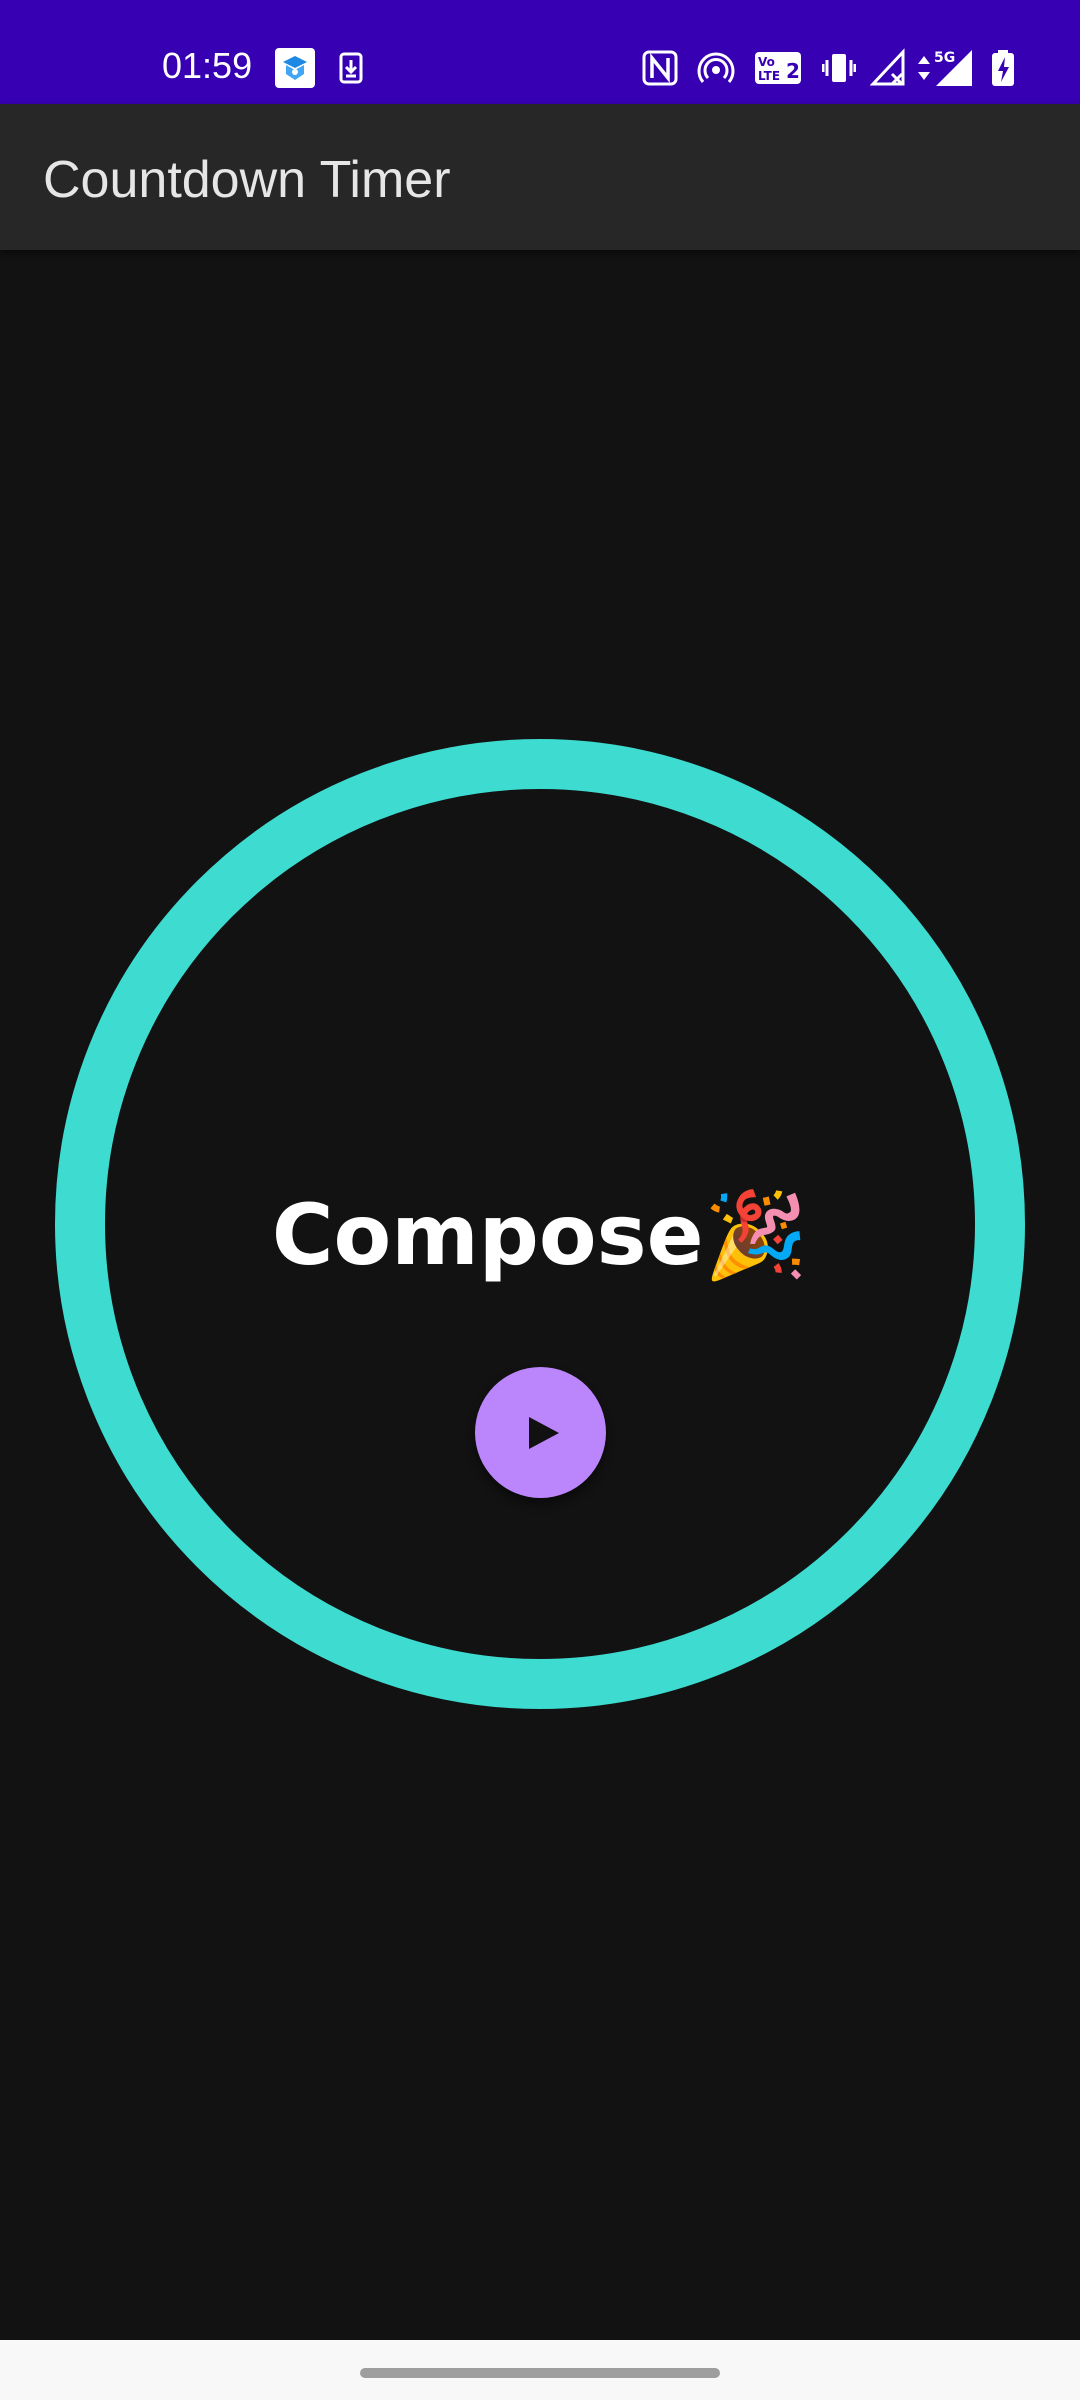 The image size is (1080, 2400). I want to click on data-arrows-icon, so click(924, 68).